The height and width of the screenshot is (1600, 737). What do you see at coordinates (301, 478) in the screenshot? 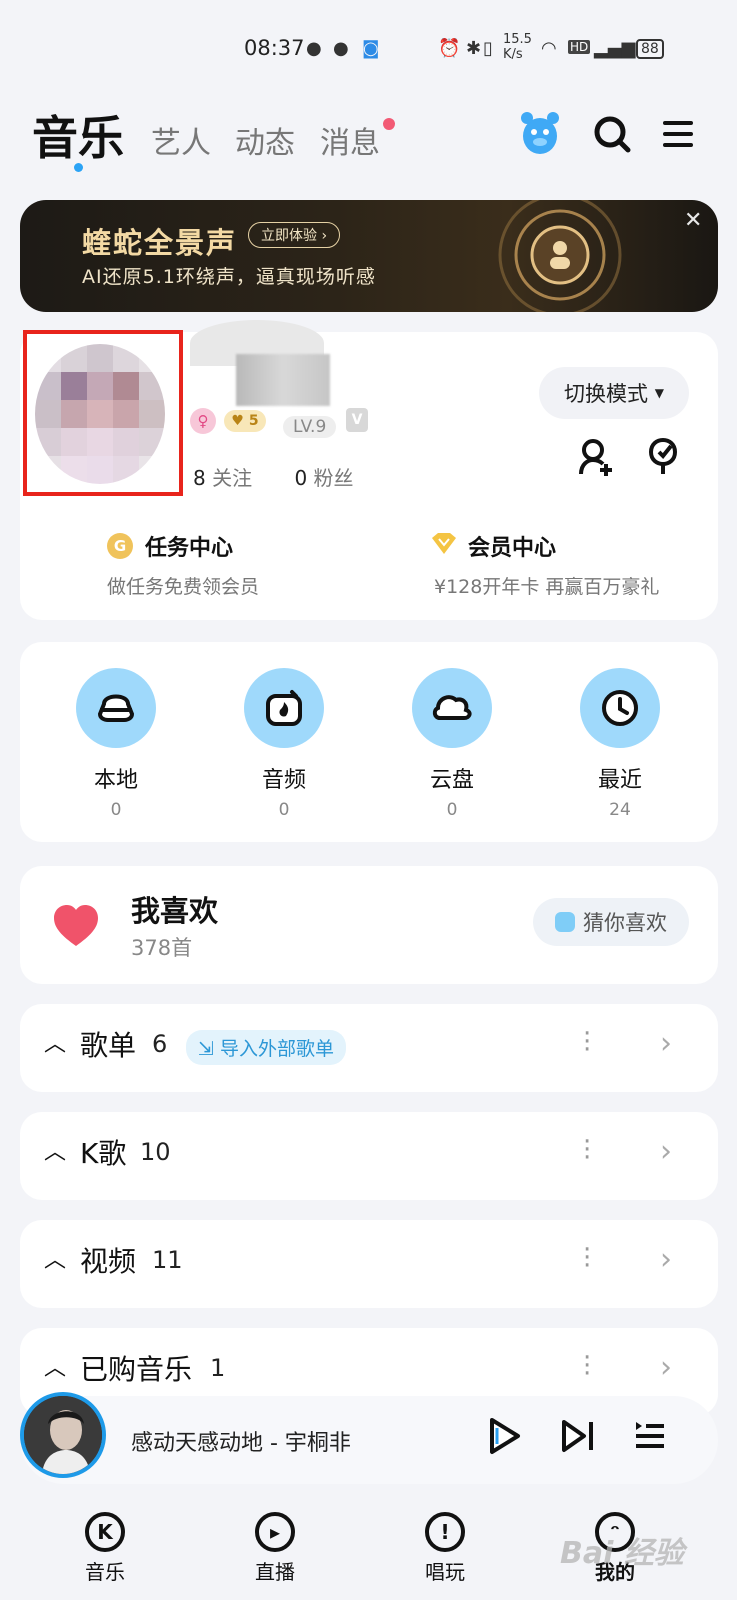
I see `fans-count: 0` at bounding box center [301, 478].